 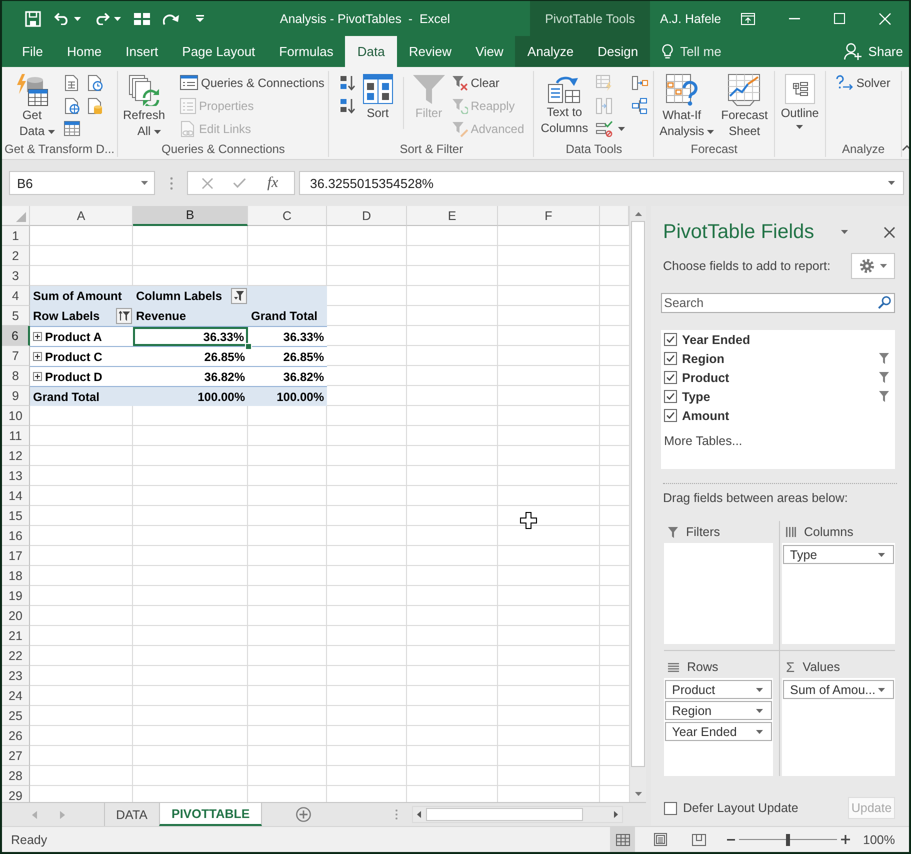 I want to click on minimize-icon, so click(x=794, y=19).